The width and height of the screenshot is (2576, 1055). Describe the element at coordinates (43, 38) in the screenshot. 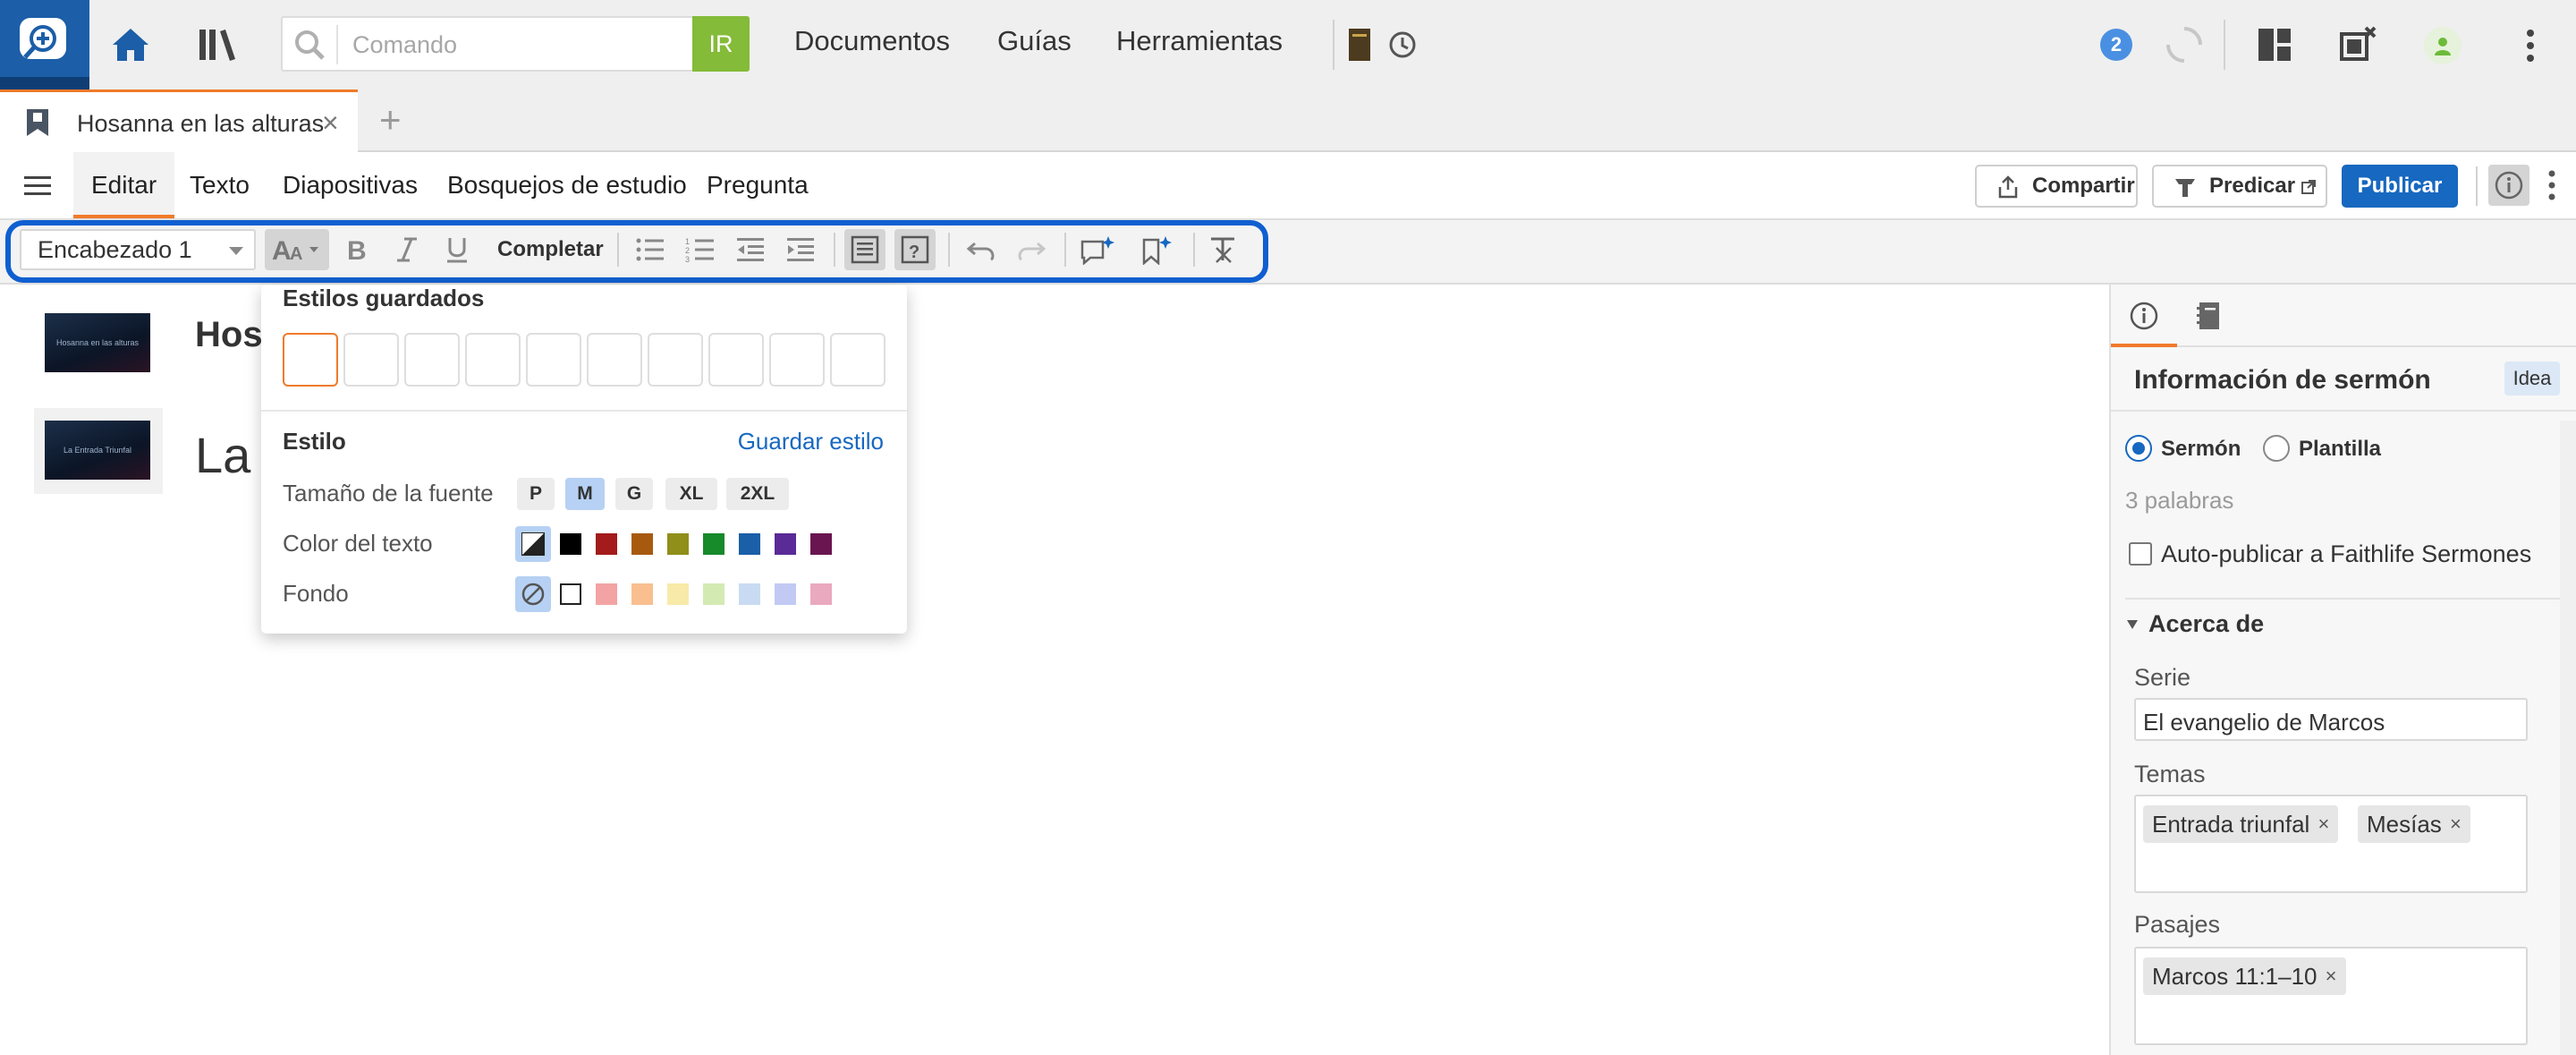

I see `logos-search-icon` at that location.